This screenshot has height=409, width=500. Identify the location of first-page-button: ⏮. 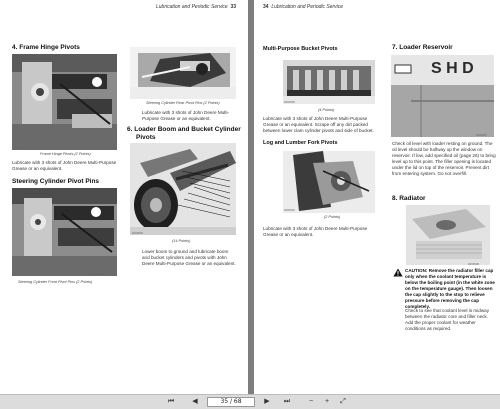
(171, 402).